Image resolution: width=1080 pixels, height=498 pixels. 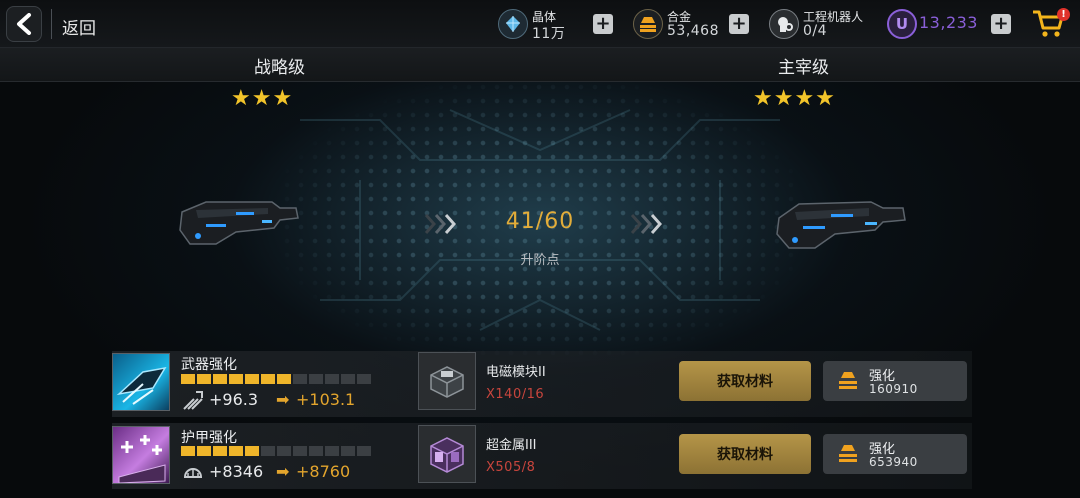 I want to click on material-slot-super-metal, so click(x=447, y=454).